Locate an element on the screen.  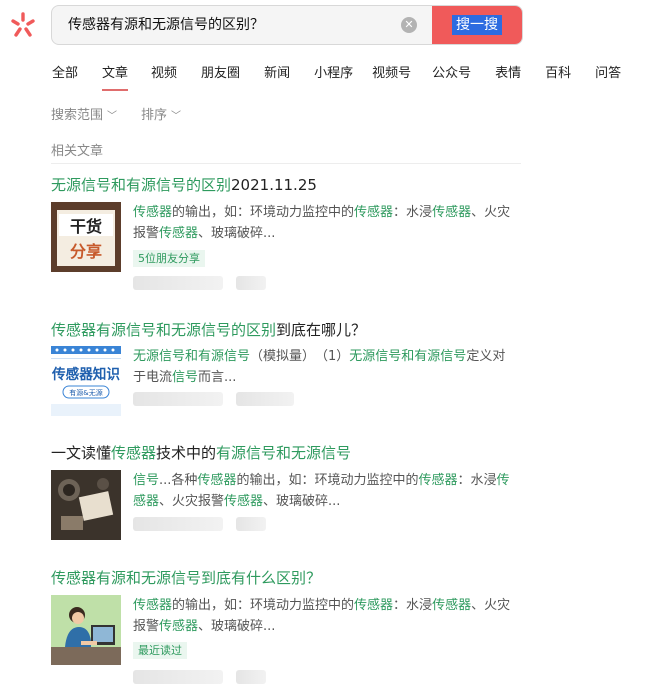
article-title-2: 传感器有源信号和无源信号的区别到底在哪儿？ is located at coordinates (208, 329).